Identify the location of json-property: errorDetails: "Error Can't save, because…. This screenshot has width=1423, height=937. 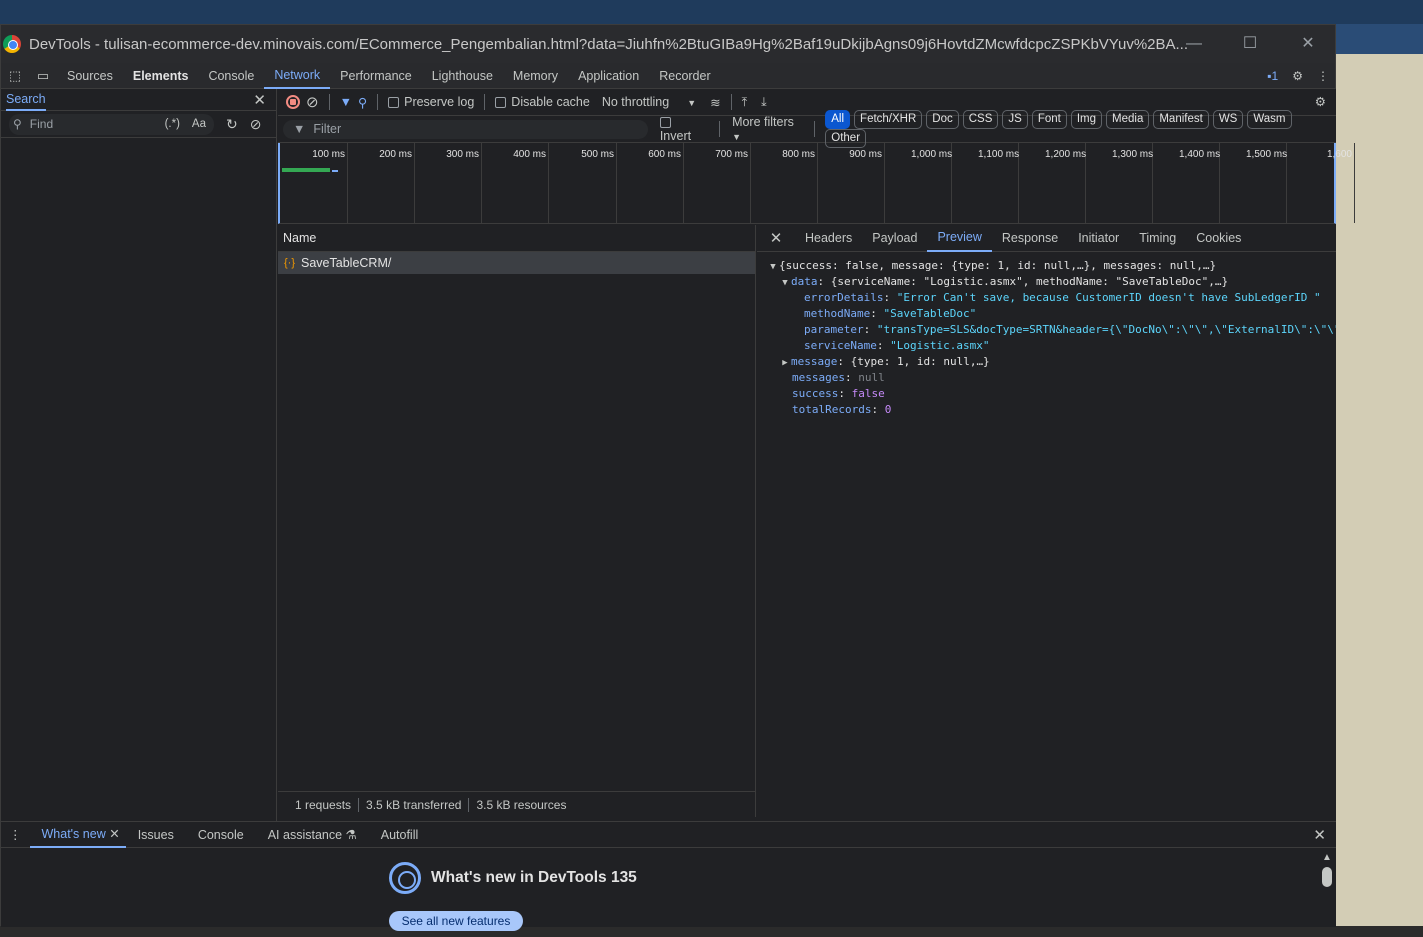
(1046, 298).